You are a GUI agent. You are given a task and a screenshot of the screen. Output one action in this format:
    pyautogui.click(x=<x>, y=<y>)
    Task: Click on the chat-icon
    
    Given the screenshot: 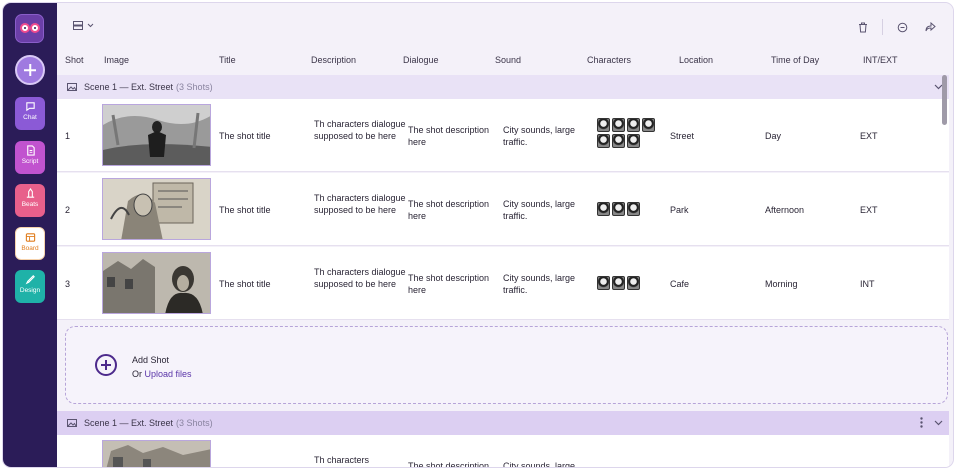 What is the action you would take?
    pyautogui.click(x=30, y=107)
    